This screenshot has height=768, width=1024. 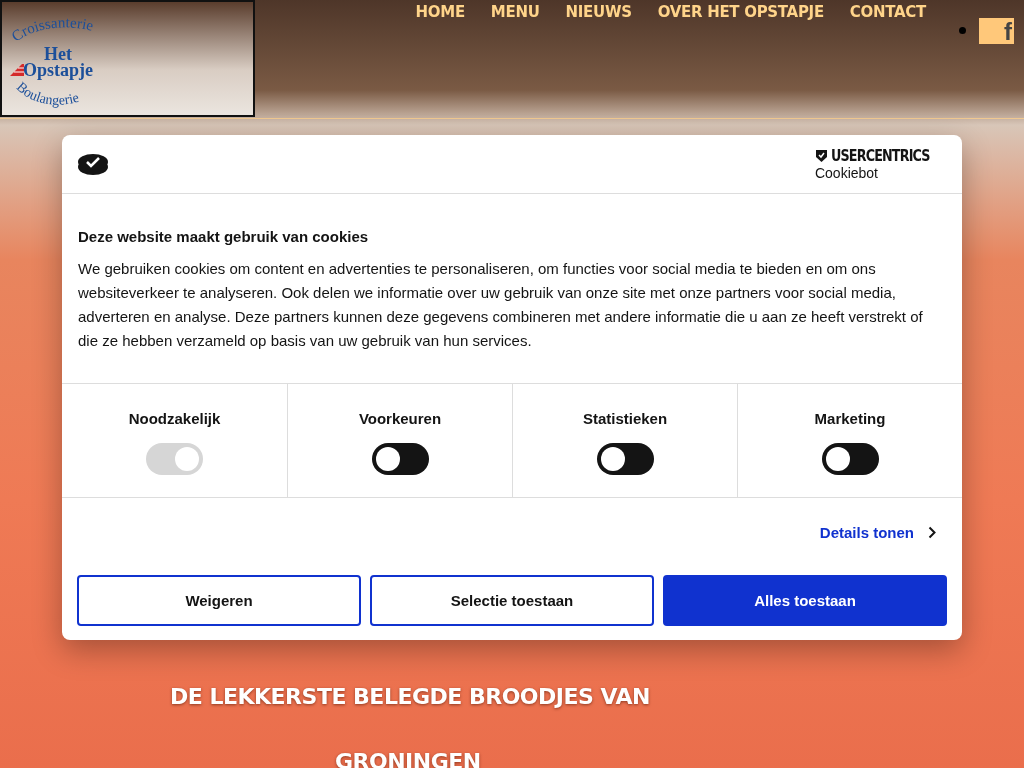 What do you see at coordinates (598, 12) in the screenshot?
I see `nav-link: NIEUWS` at bounding box center [598, 12].